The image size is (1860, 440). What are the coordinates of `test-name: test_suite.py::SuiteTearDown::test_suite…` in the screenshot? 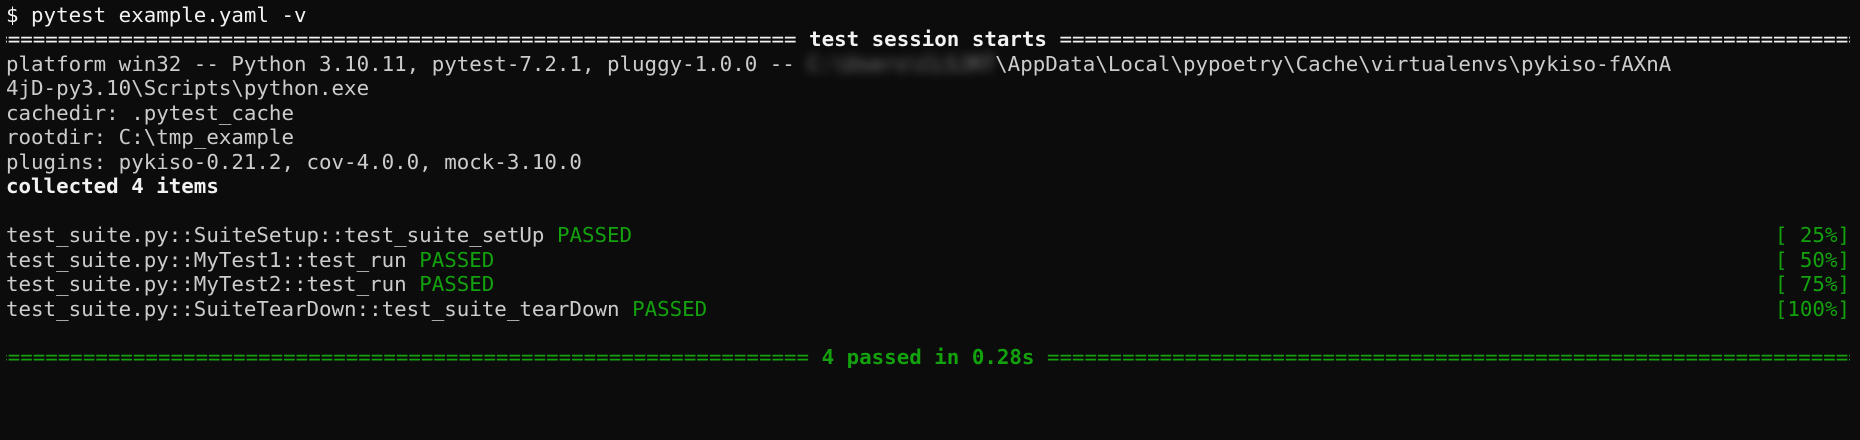 It's located at (313, 309).